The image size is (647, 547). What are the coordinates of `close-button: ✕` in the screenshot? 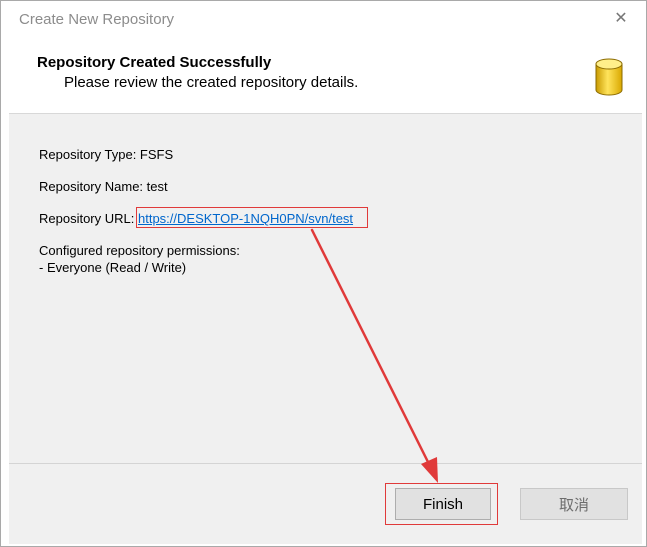 It's located at (621, 19).